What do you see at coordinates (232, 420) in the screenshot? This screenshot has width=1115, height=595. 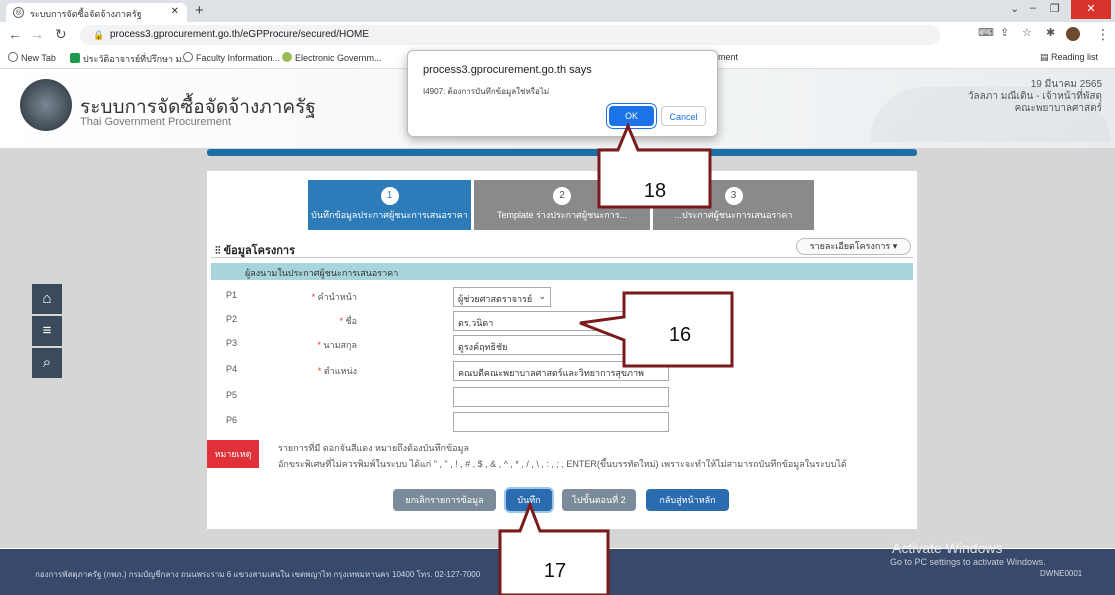 I see `row-code: P6` at bounding box center [232, 420].